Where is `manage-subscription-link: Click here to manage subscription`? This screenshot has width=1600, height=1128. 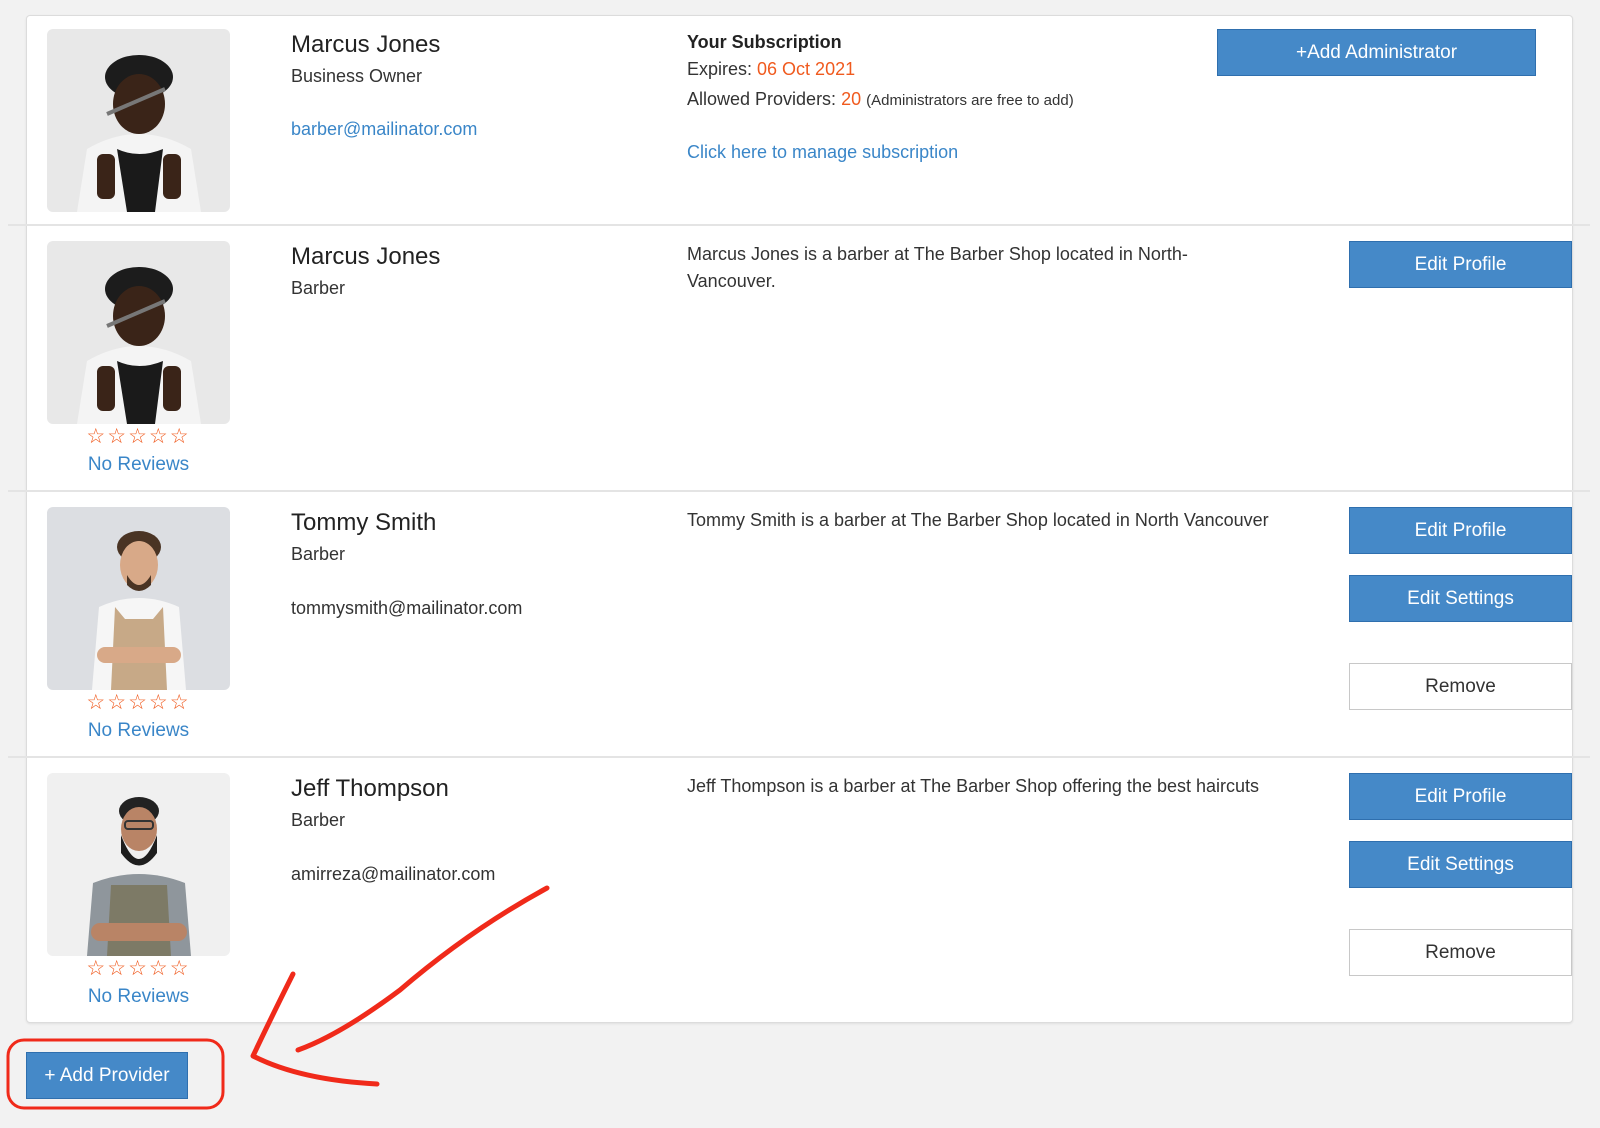 manage-subscription-link: Click here to manage subscription is located at coordinates (822, 152).